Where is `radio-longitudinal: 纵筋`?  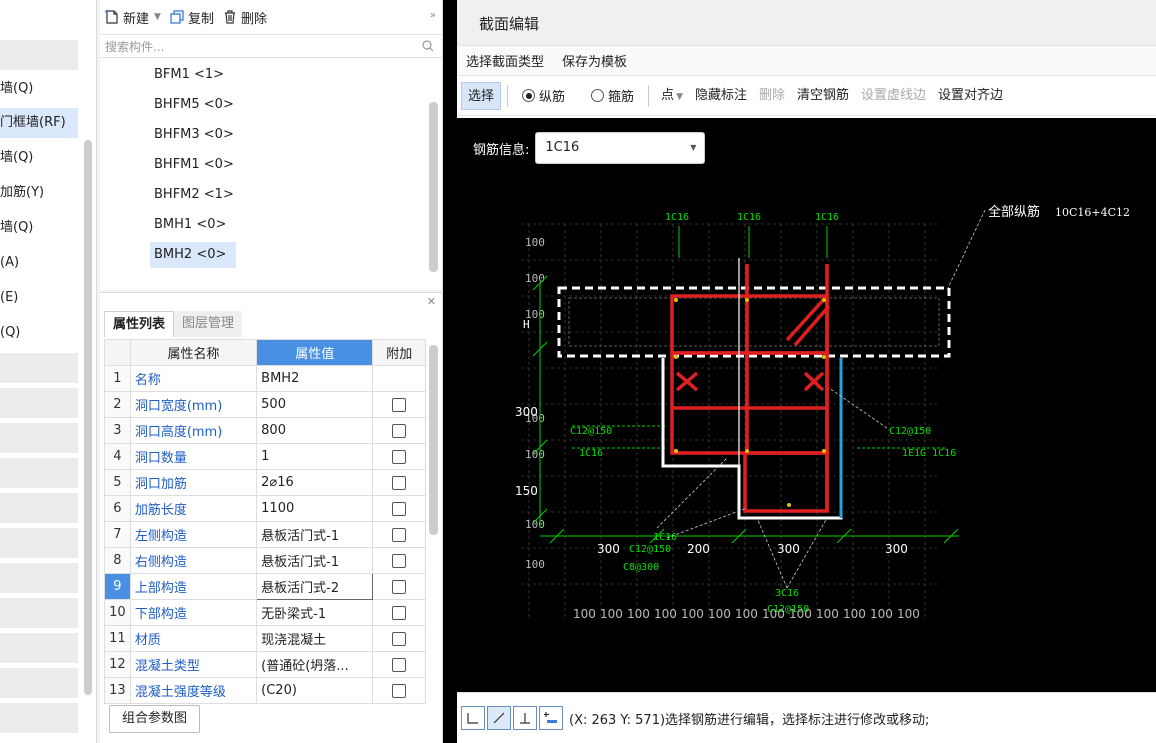 radio-longitudinal: 纵筋 is located at coordinates (543, 95).